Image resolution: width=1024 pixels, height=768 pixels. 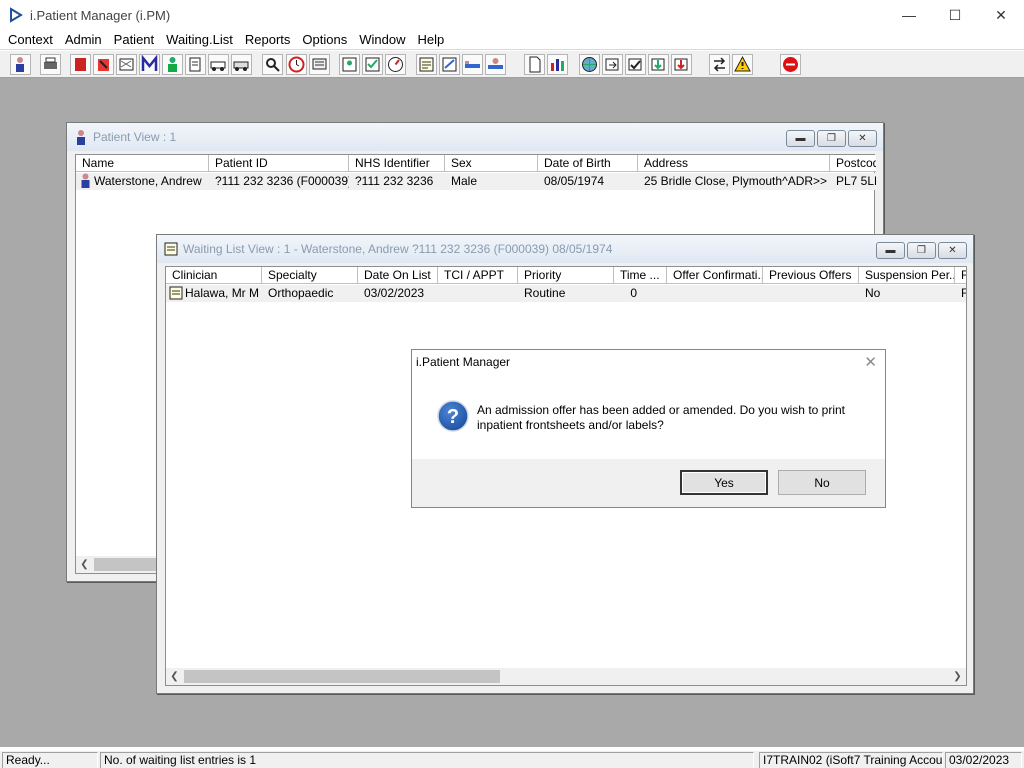 What do you see at coordinates (20, 64) in the screenshot?
I see `toolbar-patient-button` at bounding box center [20, 64].